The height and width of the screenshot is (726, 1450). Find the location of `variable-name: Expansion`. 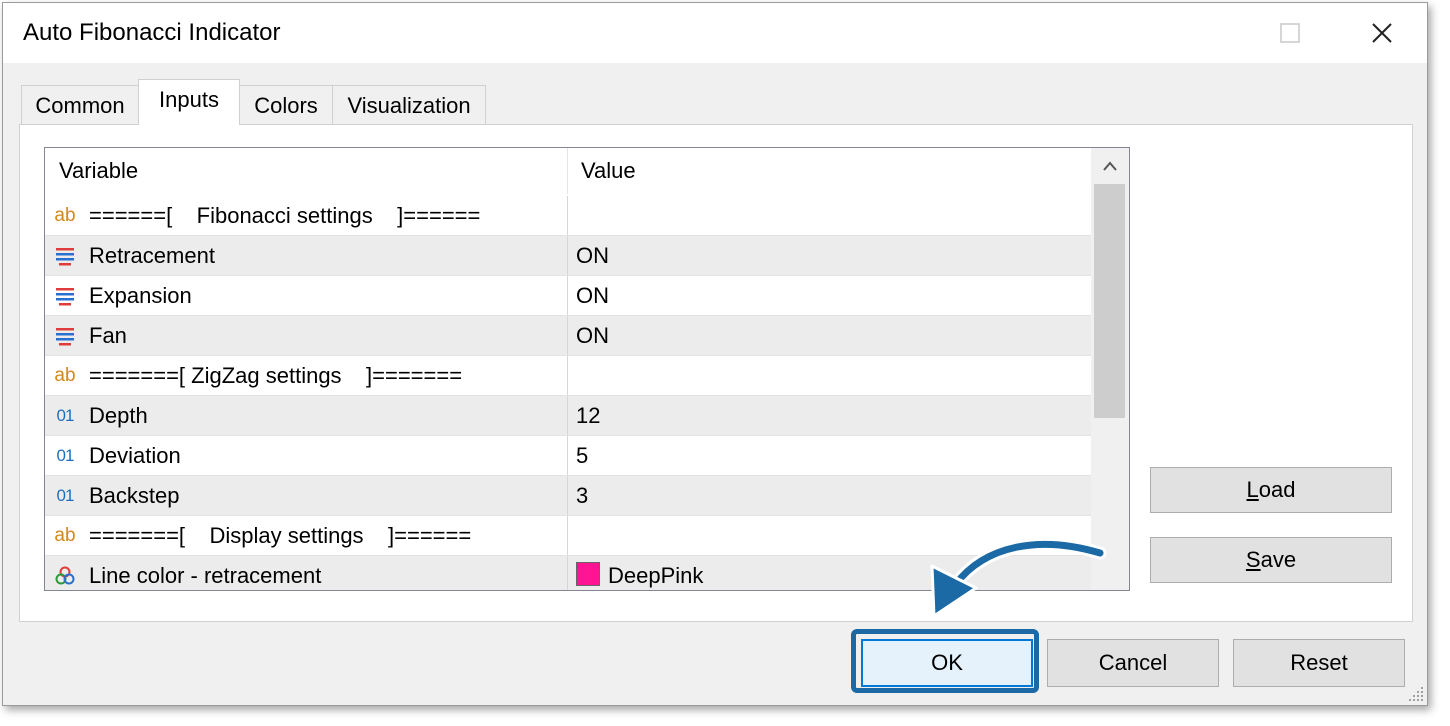

variable-name: Expansion is located at coordinates (140, 295).